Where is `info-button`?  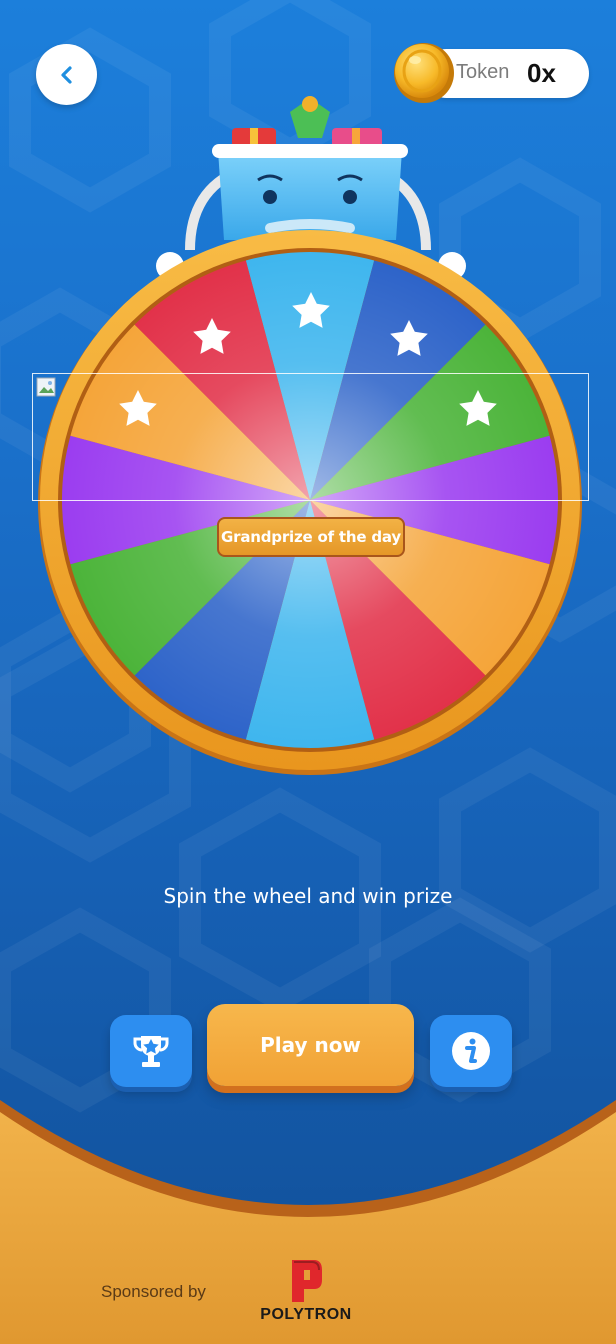
info-button is located at coordinates (471, 1051).